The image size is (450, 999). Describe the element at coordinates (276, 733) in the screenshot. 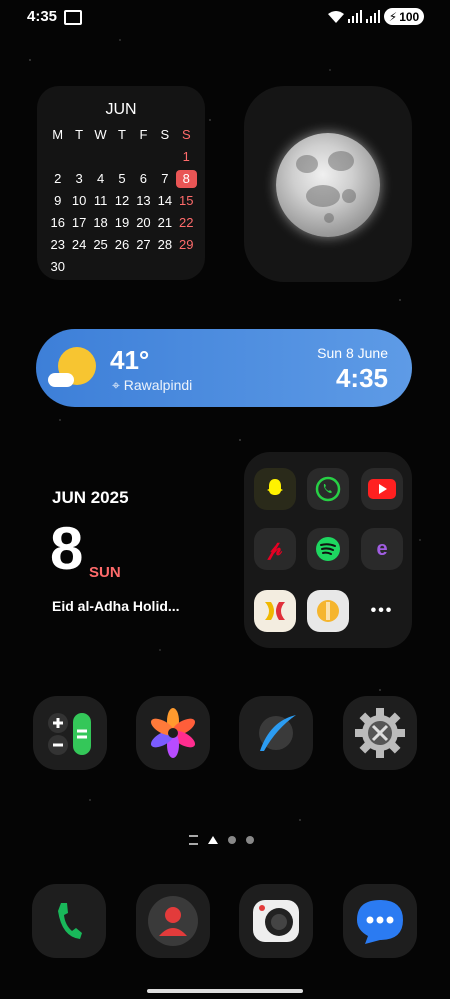

I see `browser-app-icon` at that location.